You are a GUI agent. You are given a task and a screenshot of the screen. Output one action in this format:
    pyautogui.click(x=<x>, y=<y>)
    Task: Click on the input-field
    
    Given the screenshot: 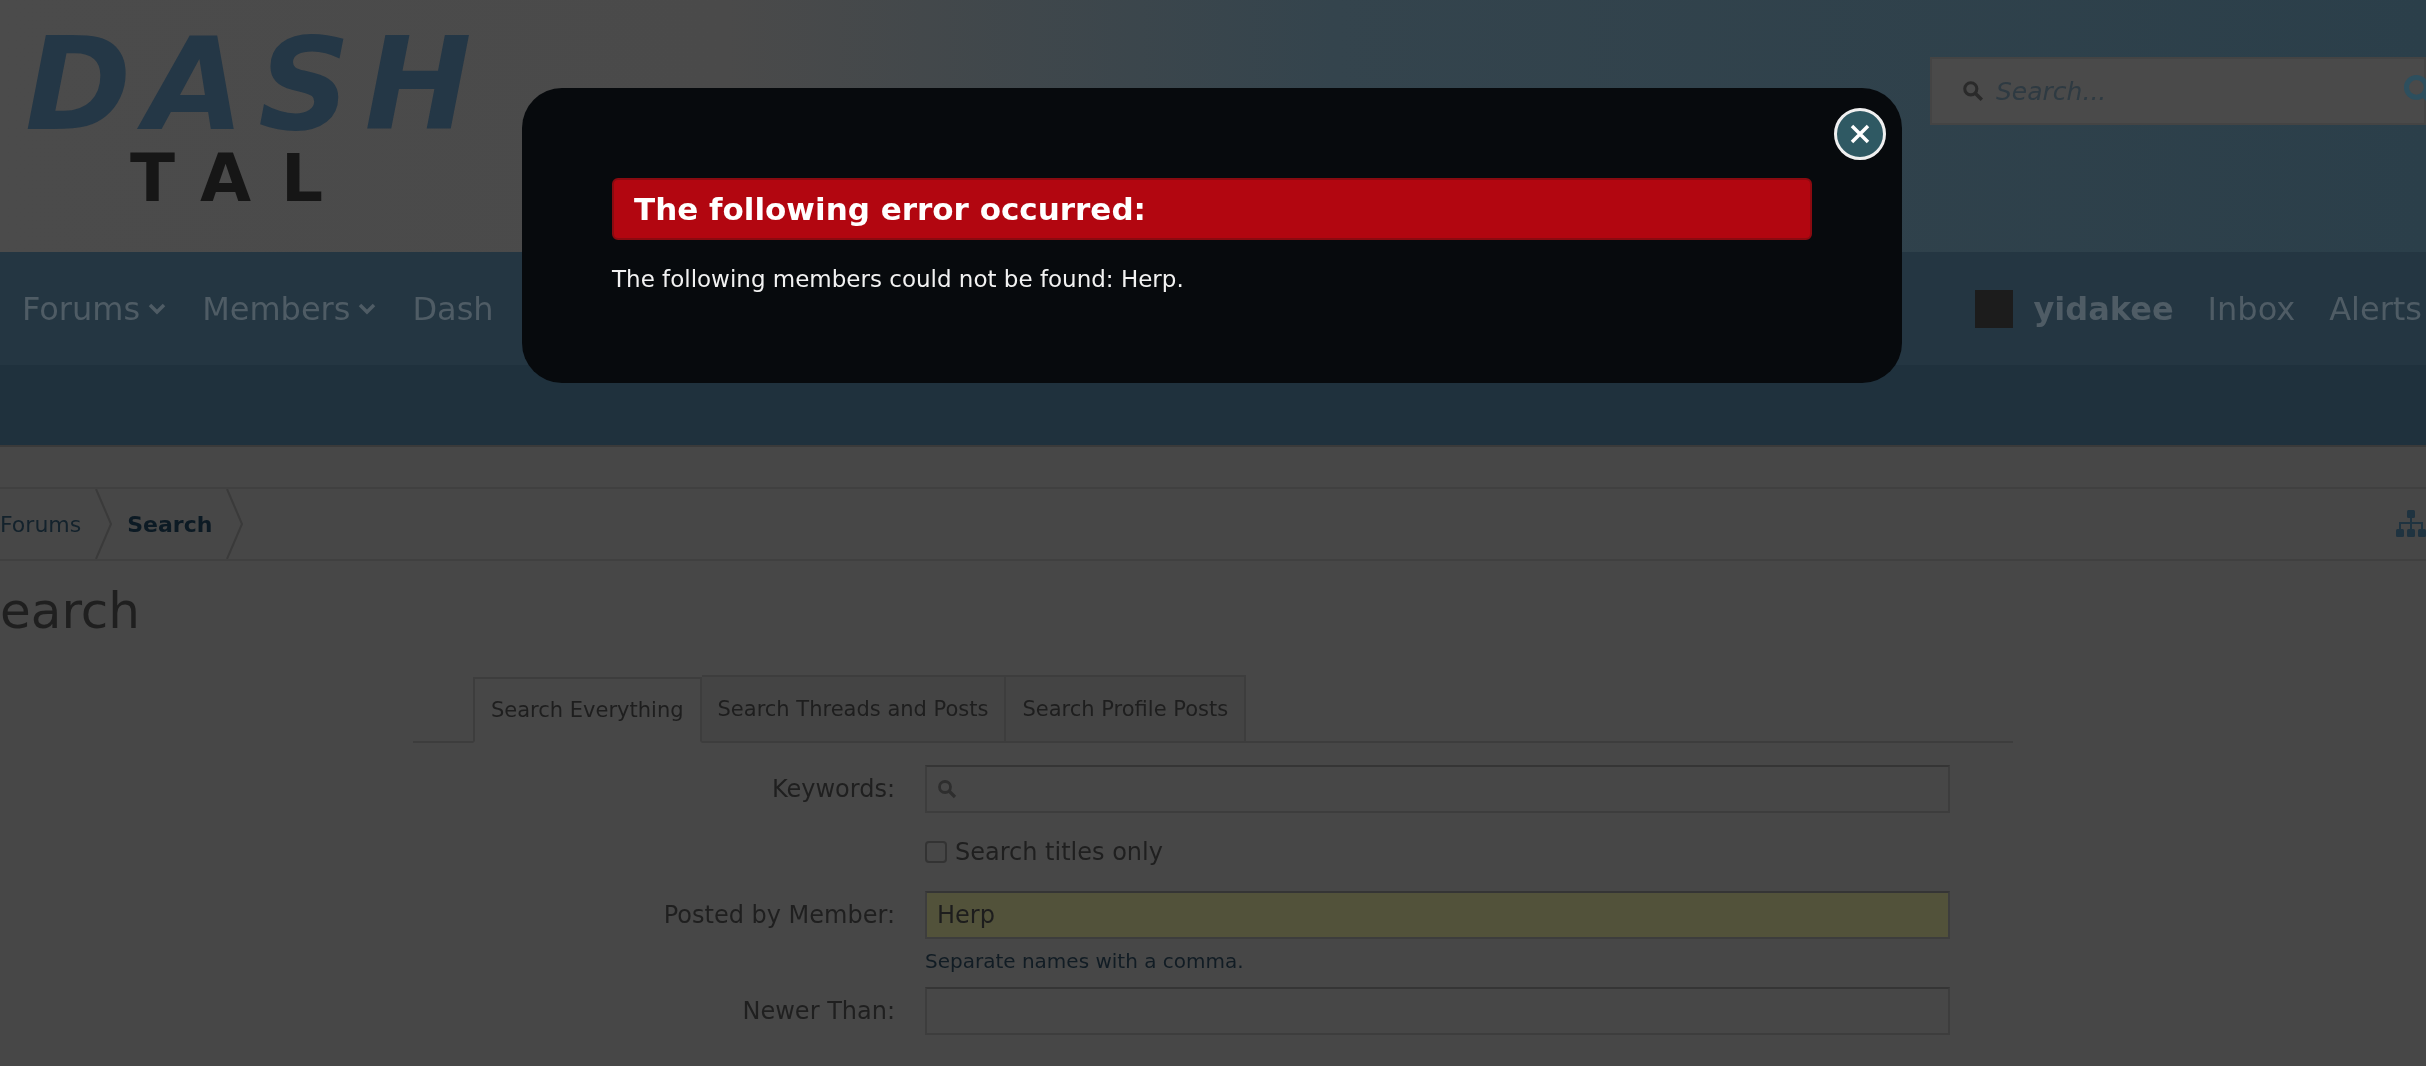 What is the action you would take?
    pyautogui.click(x=1437, y=789)
    